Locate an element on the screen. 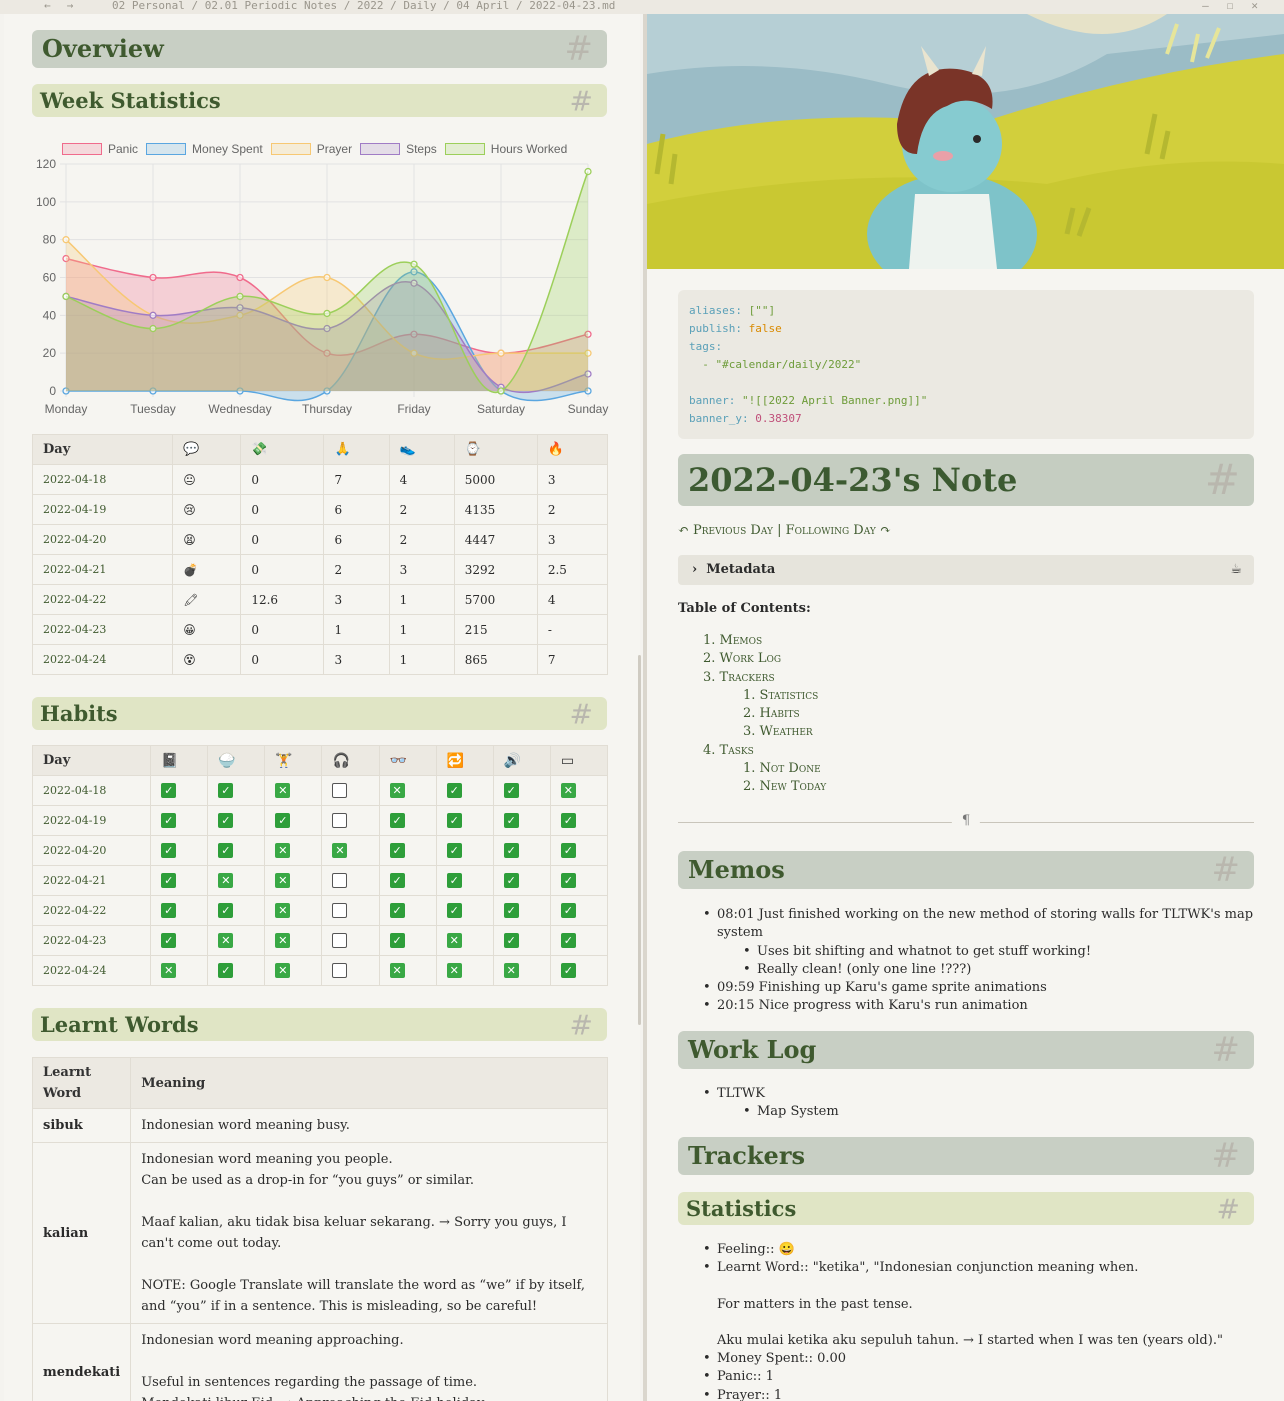 The height and width of the screenshot is (1401, 1284). table-cell: 2022-04-24 is located at coordinates (102, 659).